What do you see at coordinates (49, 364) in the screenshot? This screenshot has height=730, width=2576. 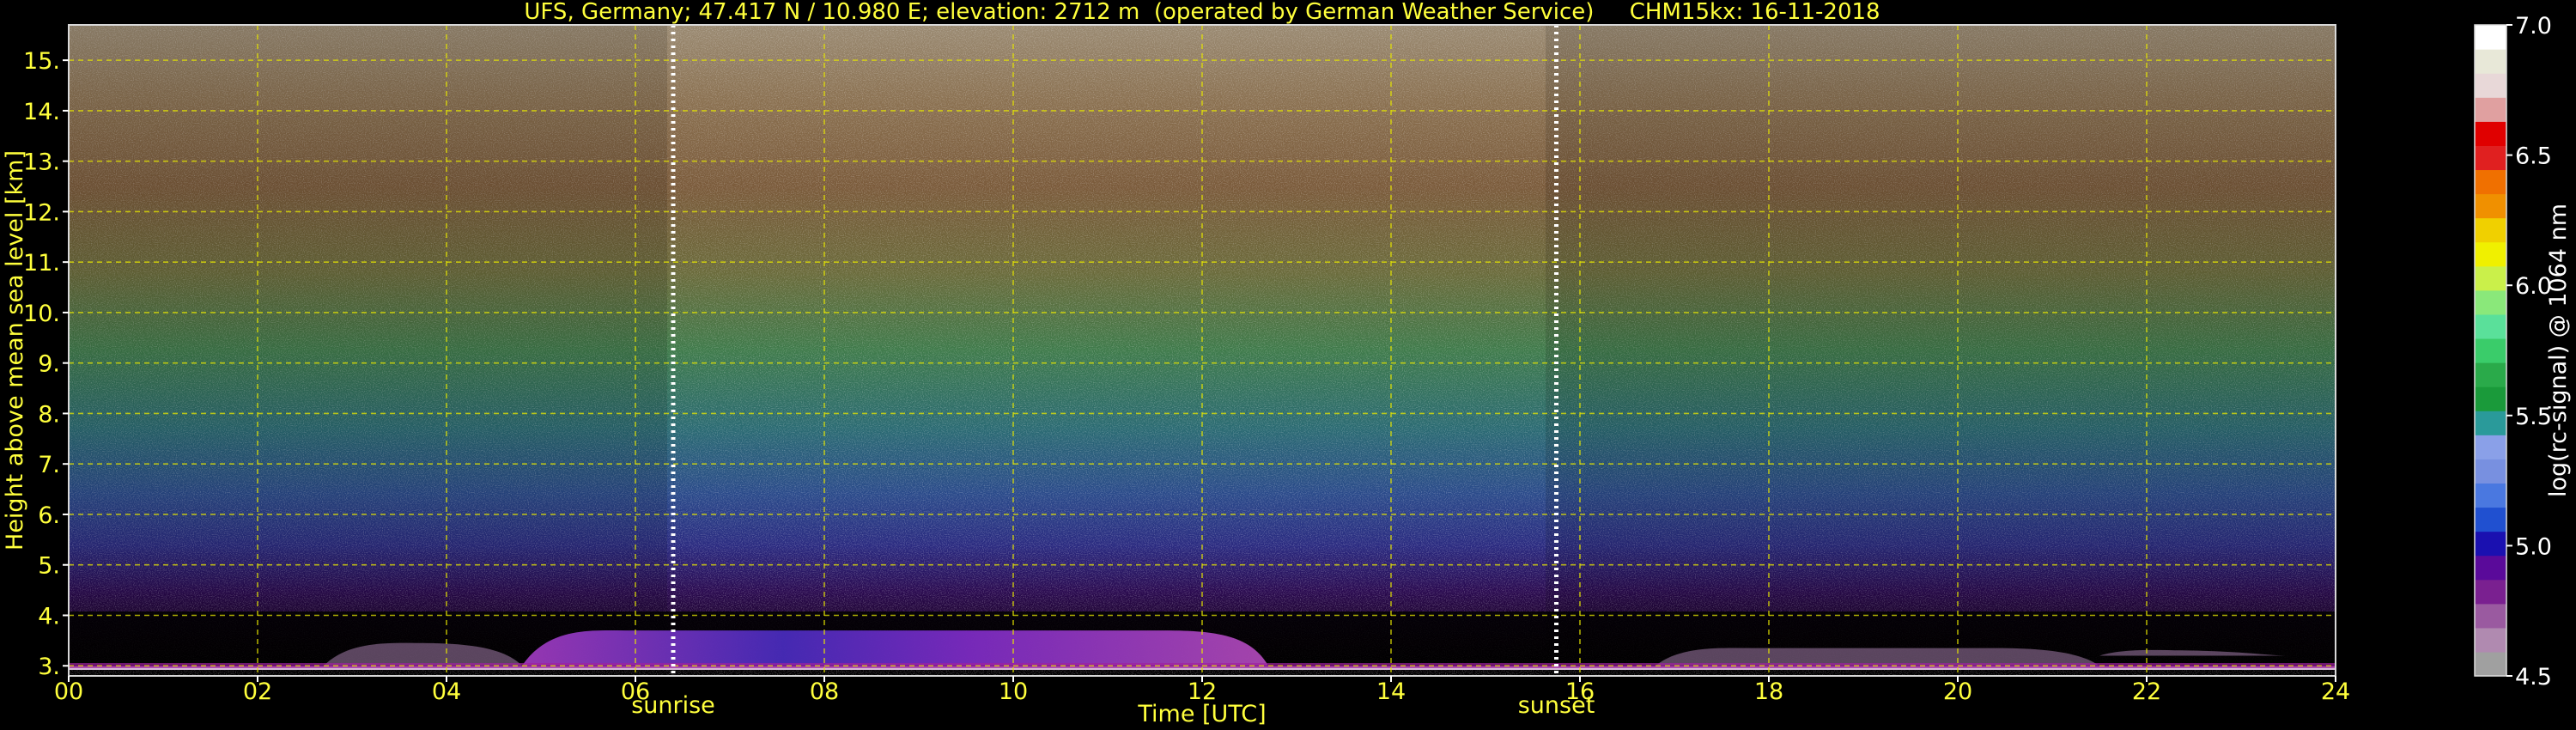 I see `y-tick-label: 9.` at bounding box center [49, 364].